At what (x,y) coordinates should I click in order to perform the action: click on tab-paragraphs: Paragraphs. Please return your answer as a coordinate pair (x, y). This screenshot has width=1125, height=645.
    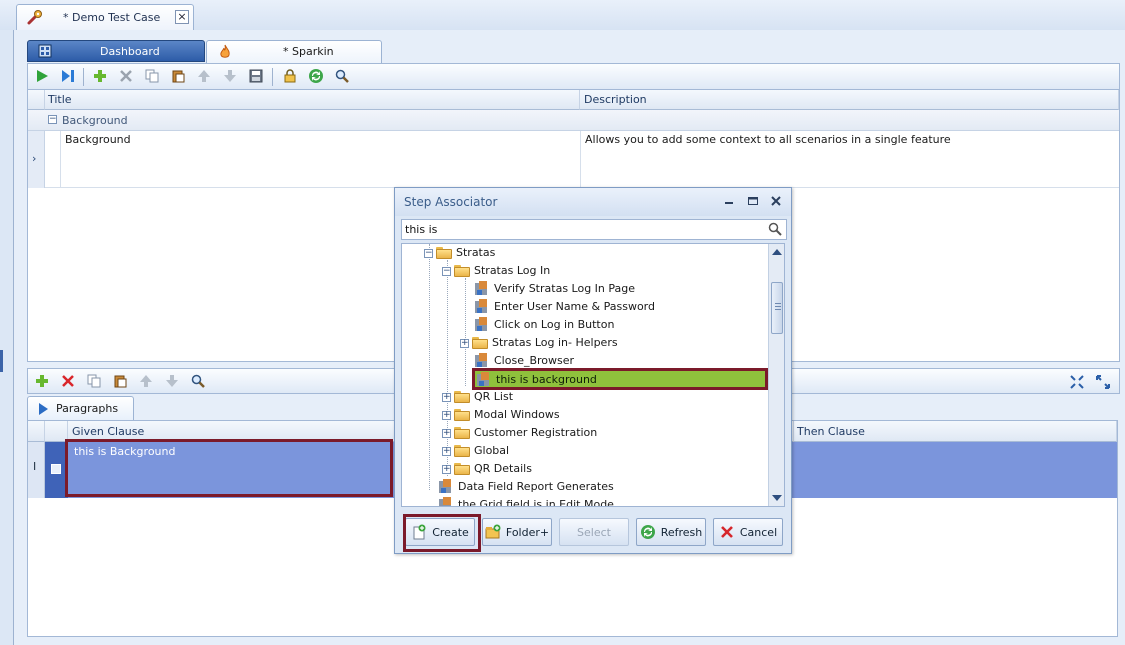
    Looking at the image, I should click on (80, 408).